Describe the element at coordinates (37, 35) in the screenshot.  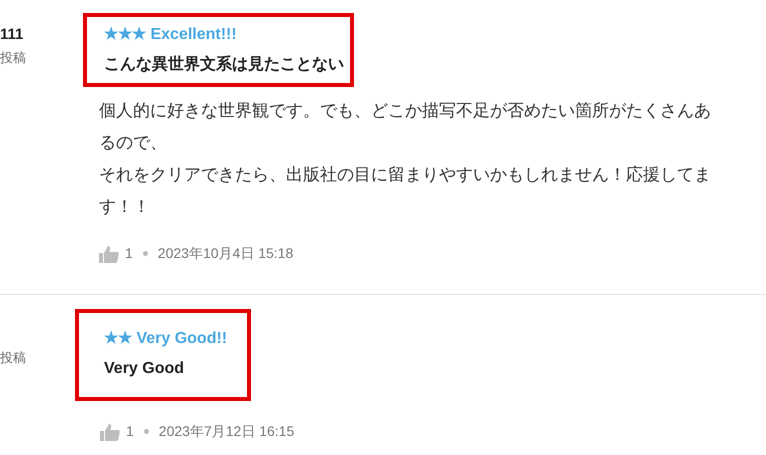
I see `author-name: 111` at that location.